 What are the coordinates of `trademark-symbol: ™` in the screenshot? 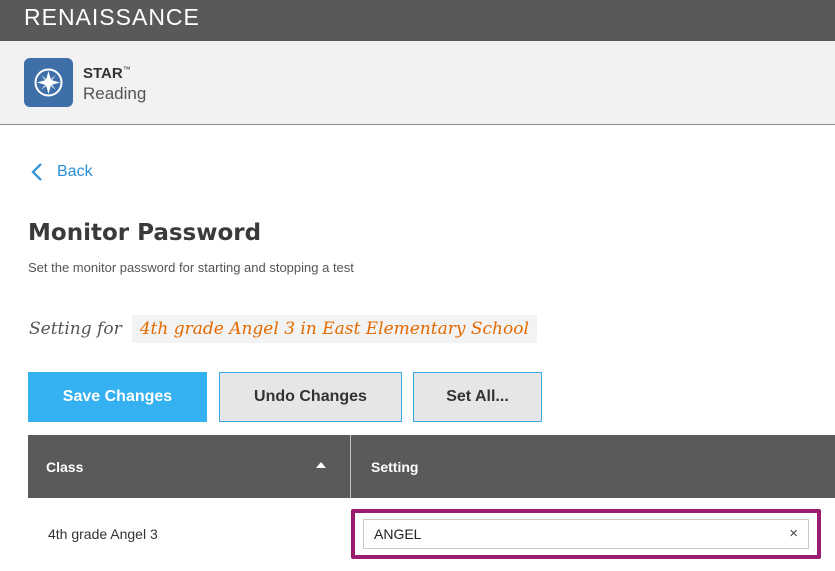 It's located at (126, 69).